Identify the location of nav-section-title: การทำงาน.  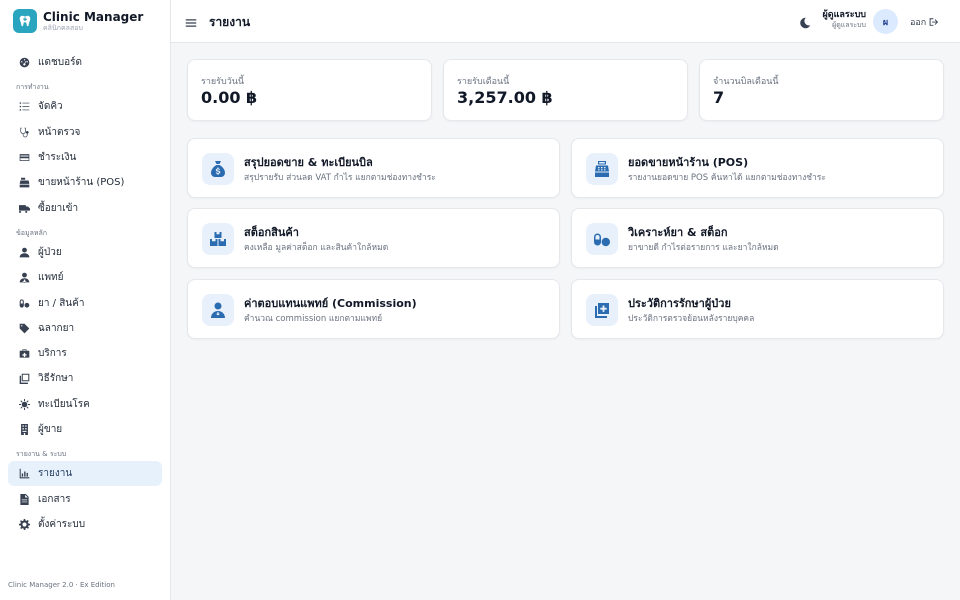
(32, 87).